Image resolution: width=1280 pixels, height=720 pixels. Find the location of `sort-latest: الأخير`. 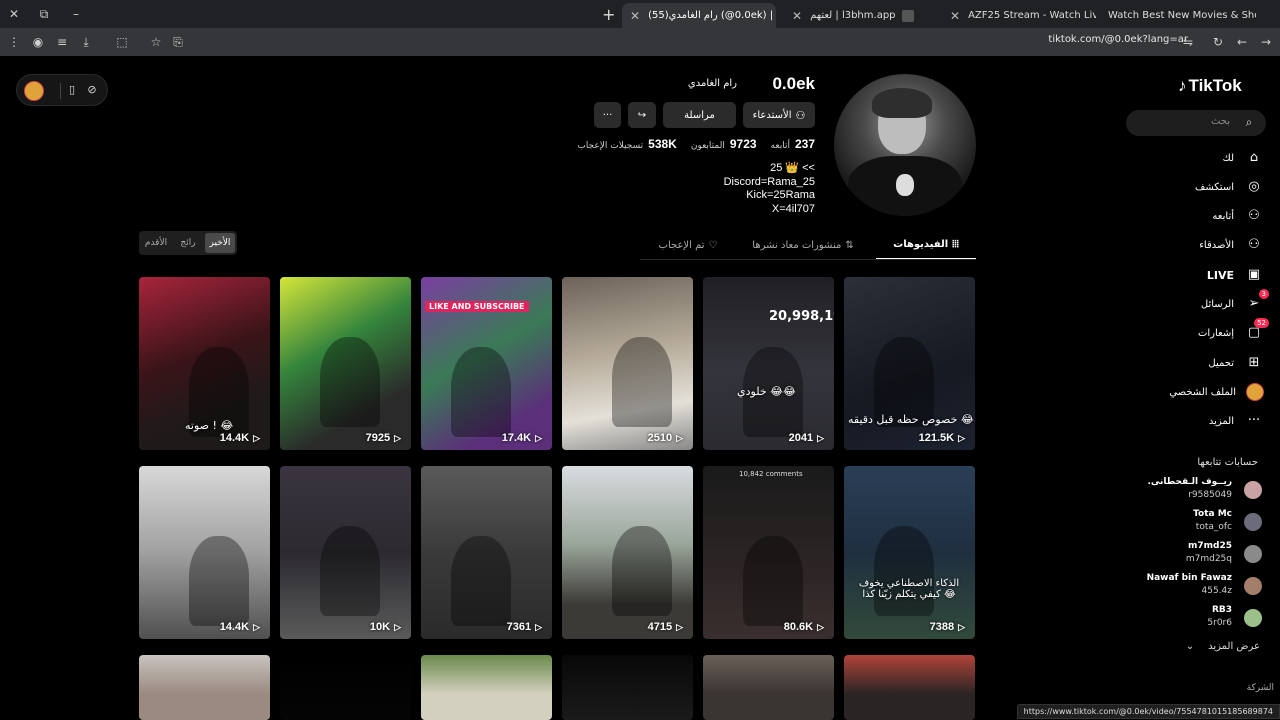

sort-latest: الأخير is located at coordinates (220, 243).